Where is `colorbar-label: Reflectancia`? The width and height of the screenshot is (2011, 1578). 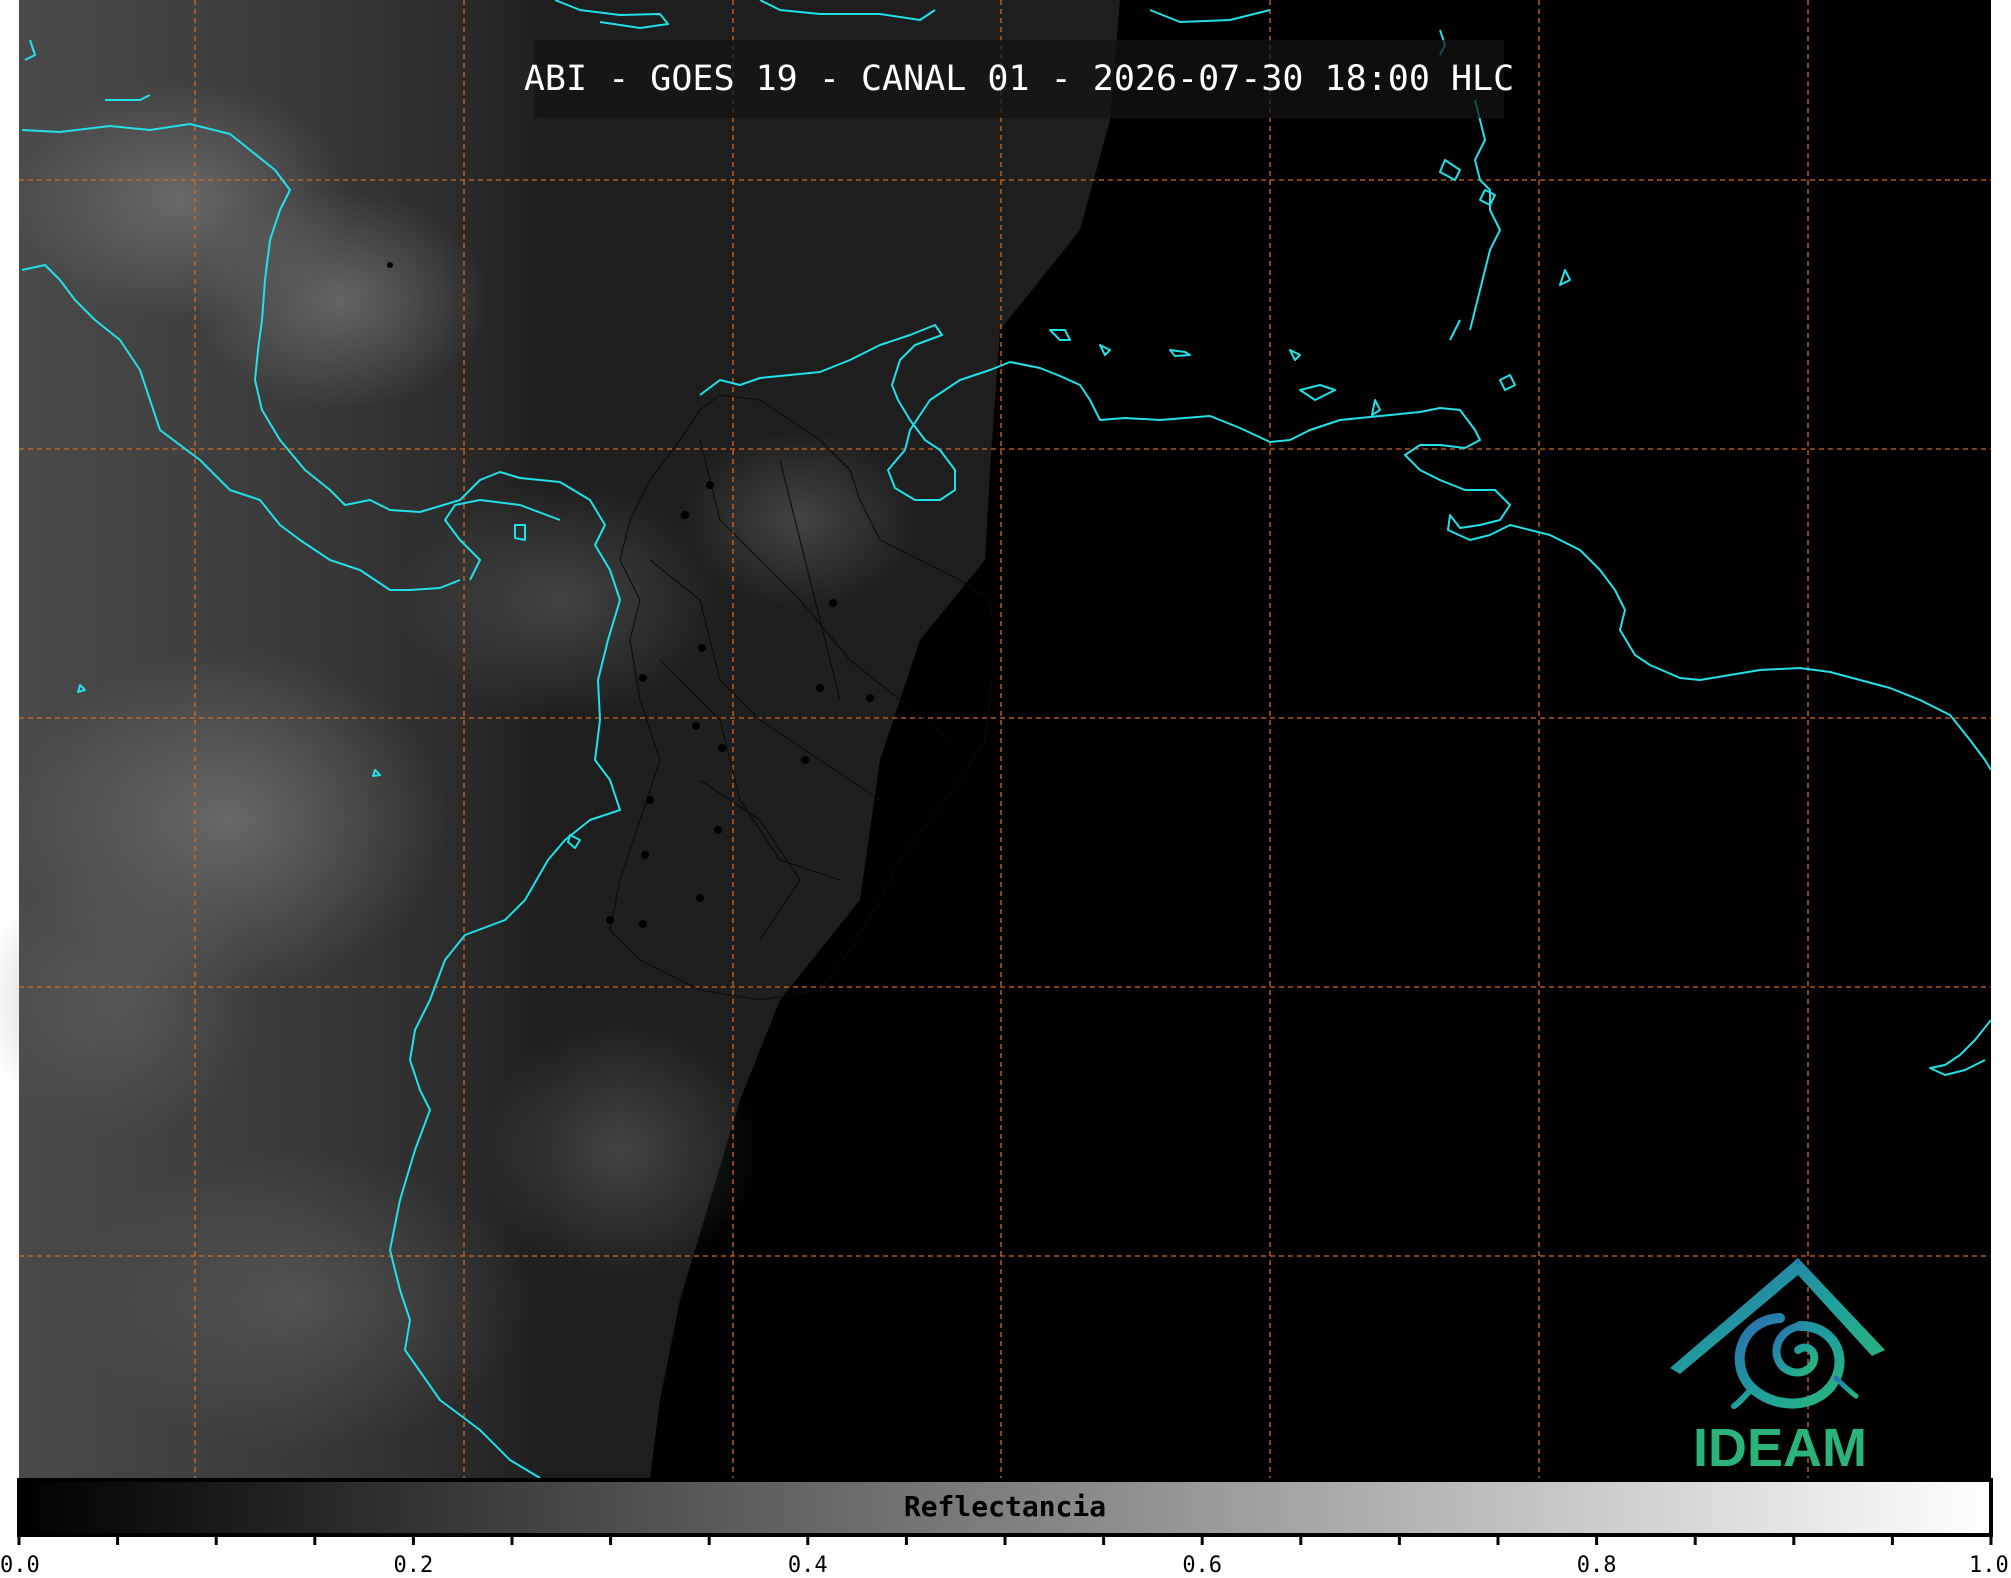
colorbar-label: Reflectancia is located at coordinates (1005, 1506).